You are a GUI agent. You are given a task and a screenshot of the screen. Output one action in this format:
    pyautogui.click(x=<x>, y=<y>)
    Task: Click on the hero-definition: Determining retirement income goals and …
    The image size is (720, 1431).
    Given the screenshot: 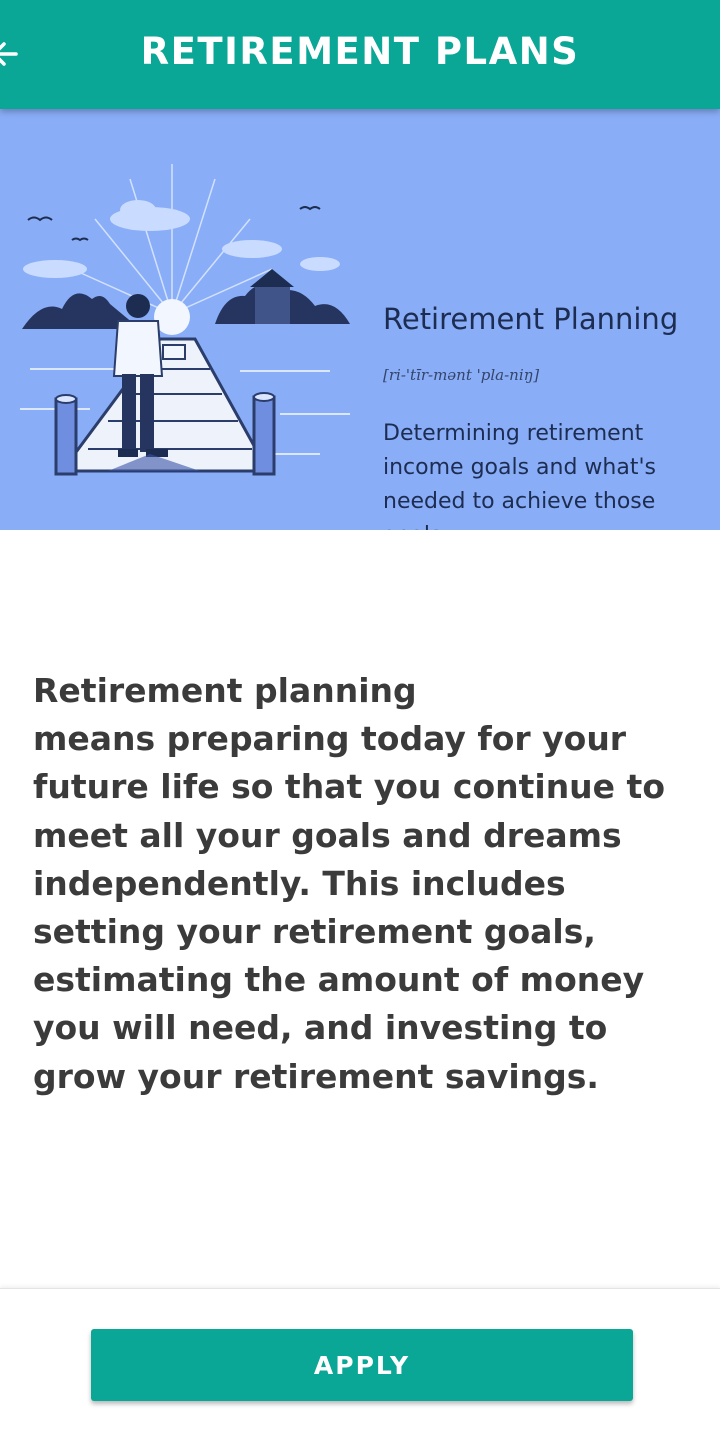 What is the action you would take?
    pyautogui.click(x=519, y=475)
    